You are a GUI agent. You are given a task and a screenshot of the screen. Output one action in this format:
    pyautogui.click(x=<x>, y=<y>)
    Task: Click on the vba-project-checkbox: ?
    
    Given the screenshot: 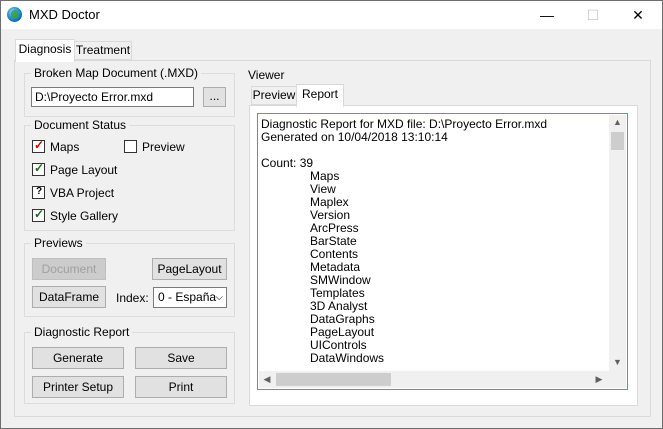 What is the action you would take?
    pyautogui.click(x=38, y=192)
    